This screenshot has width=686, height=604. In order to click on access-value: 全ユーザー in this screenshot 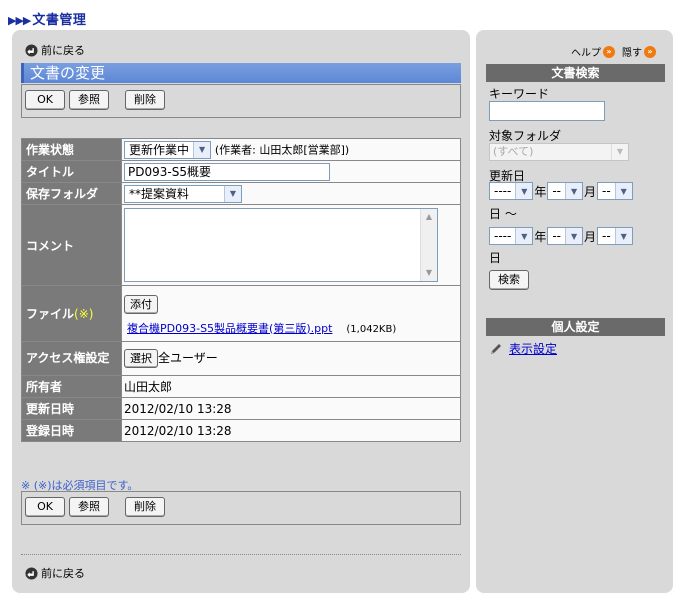, I will do `click(188, 358)`.